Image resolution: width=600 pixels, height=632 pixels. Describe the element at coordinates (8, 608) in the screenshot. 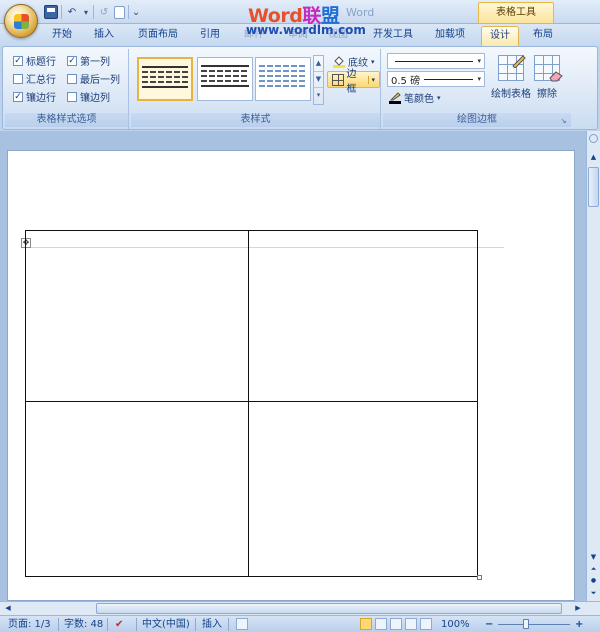

I see `scroll-left-icon: ◀` at that location.